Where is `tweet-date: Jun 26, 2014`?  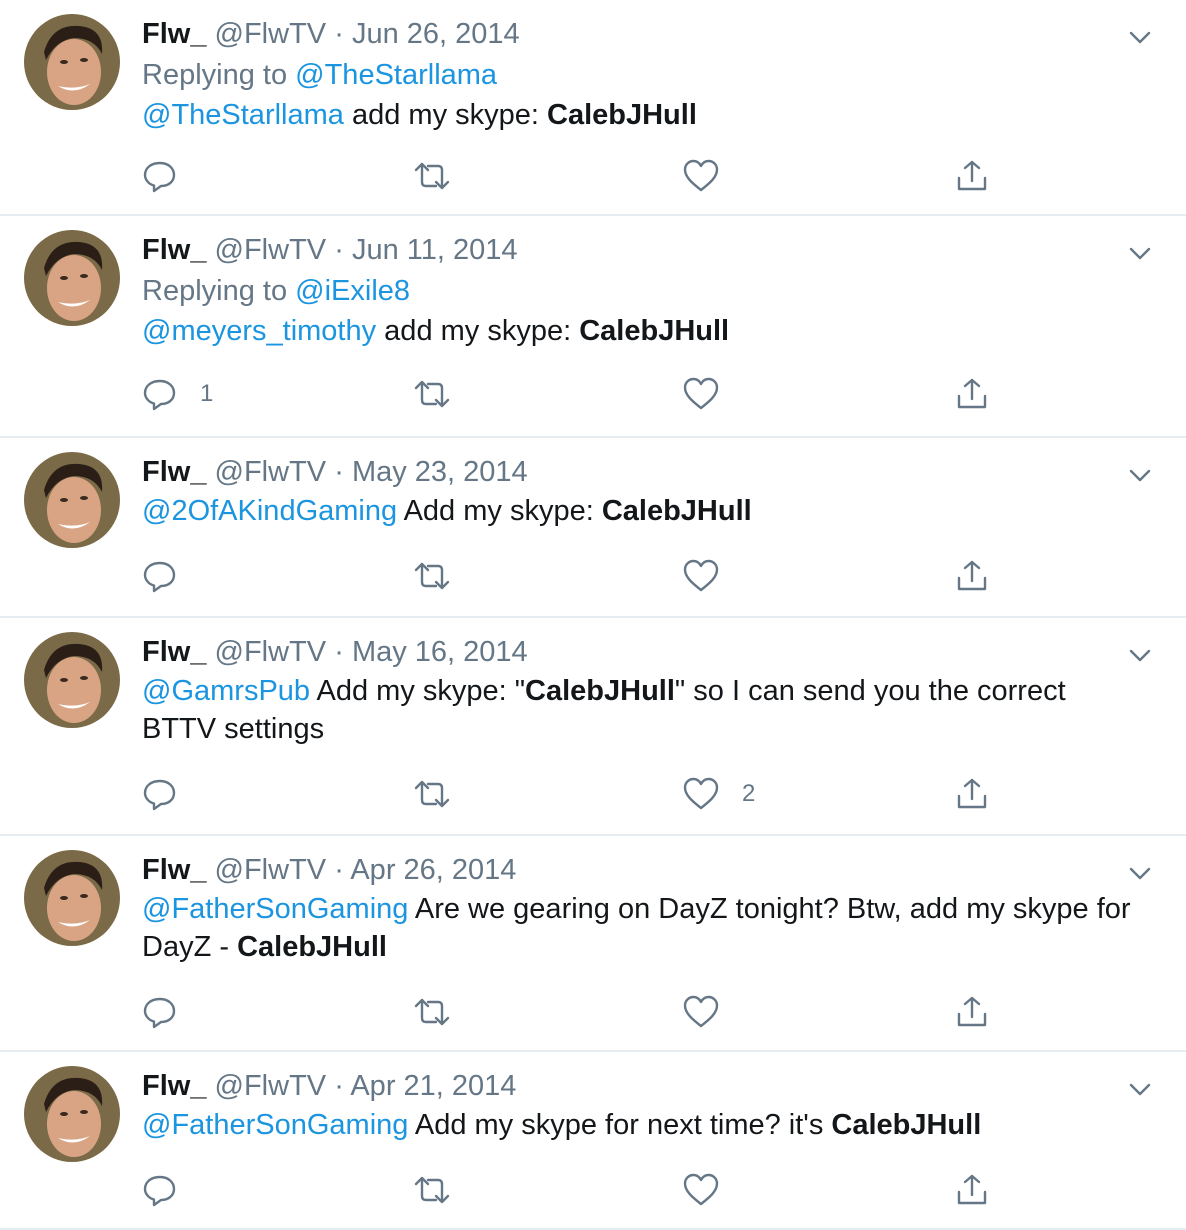 tweet-date: Jun 26, 2014 is located at coordinates (436, 34).